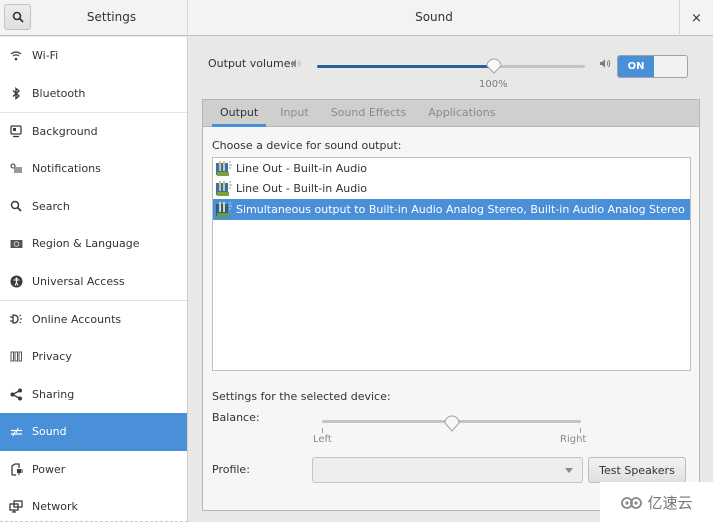  I want to click on header-left: Settings, so click(94, 18).